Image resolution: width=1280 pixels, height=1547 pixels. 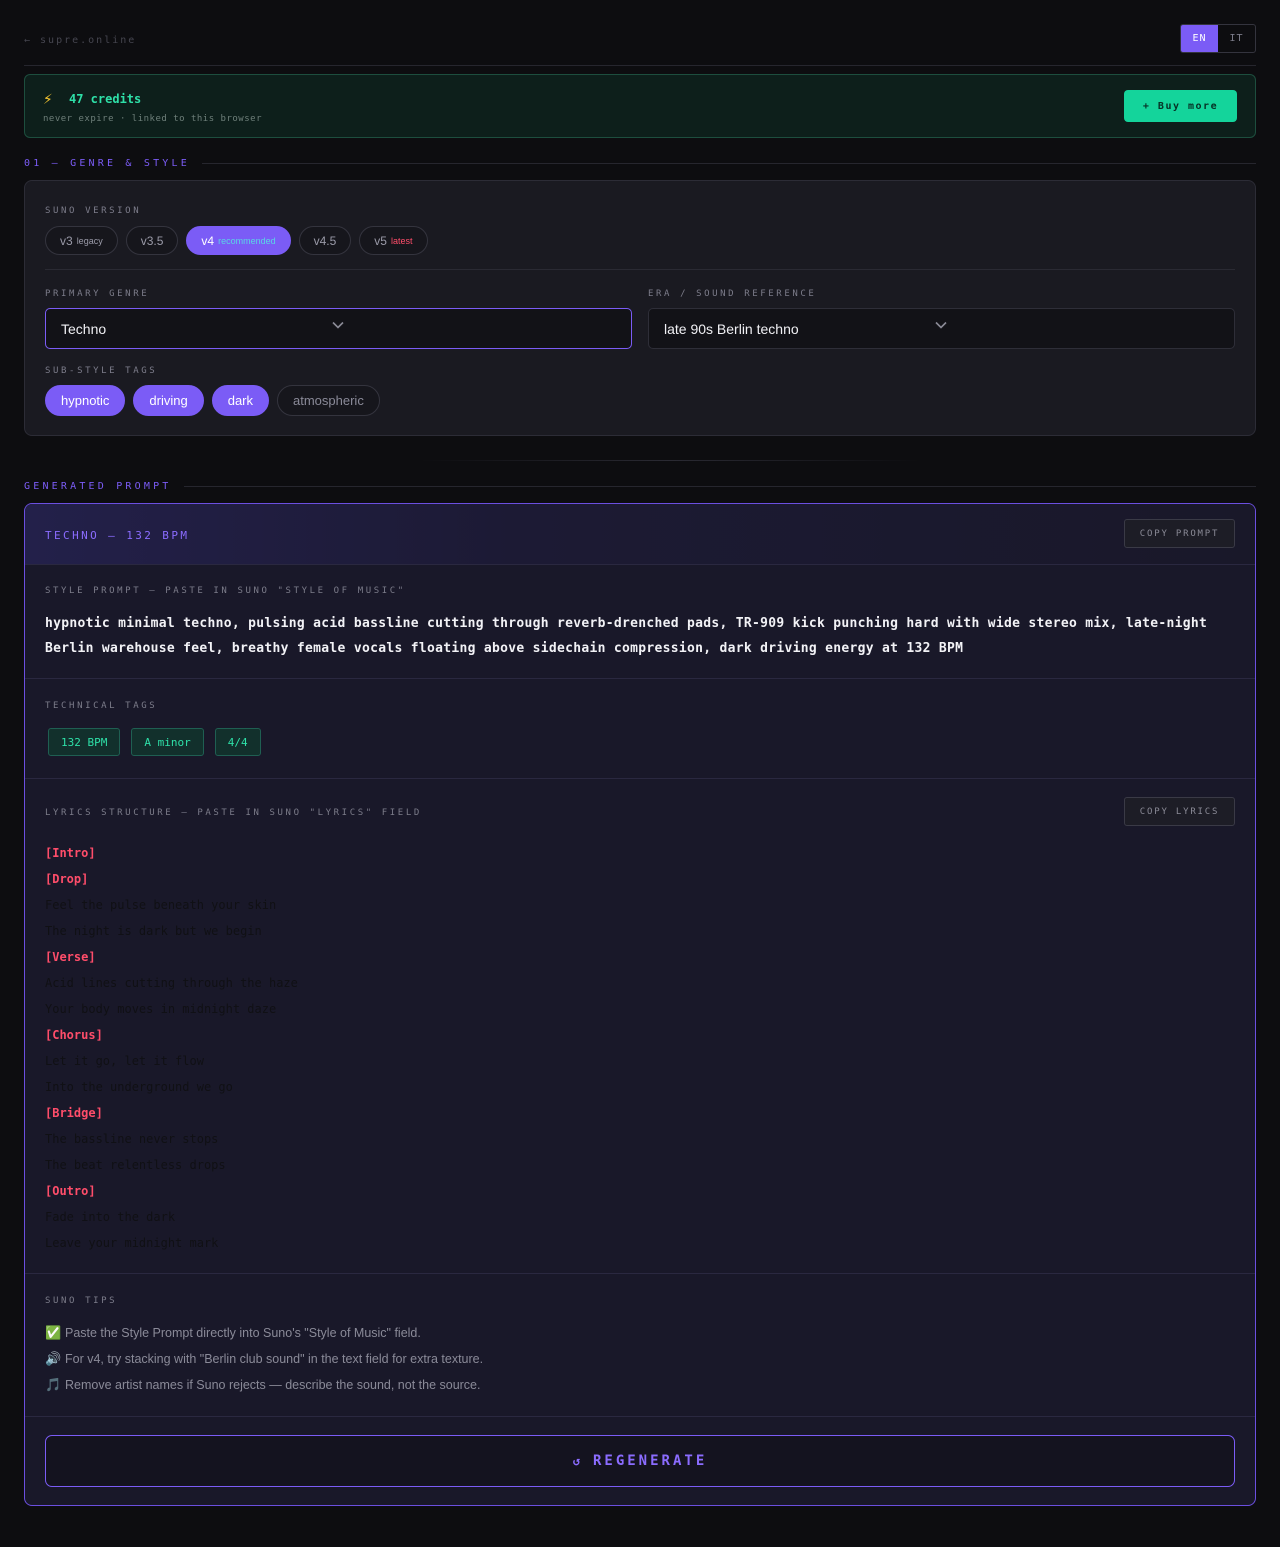 I want to click on substyle-tag-dark: dark, so click(x=240, y=400).